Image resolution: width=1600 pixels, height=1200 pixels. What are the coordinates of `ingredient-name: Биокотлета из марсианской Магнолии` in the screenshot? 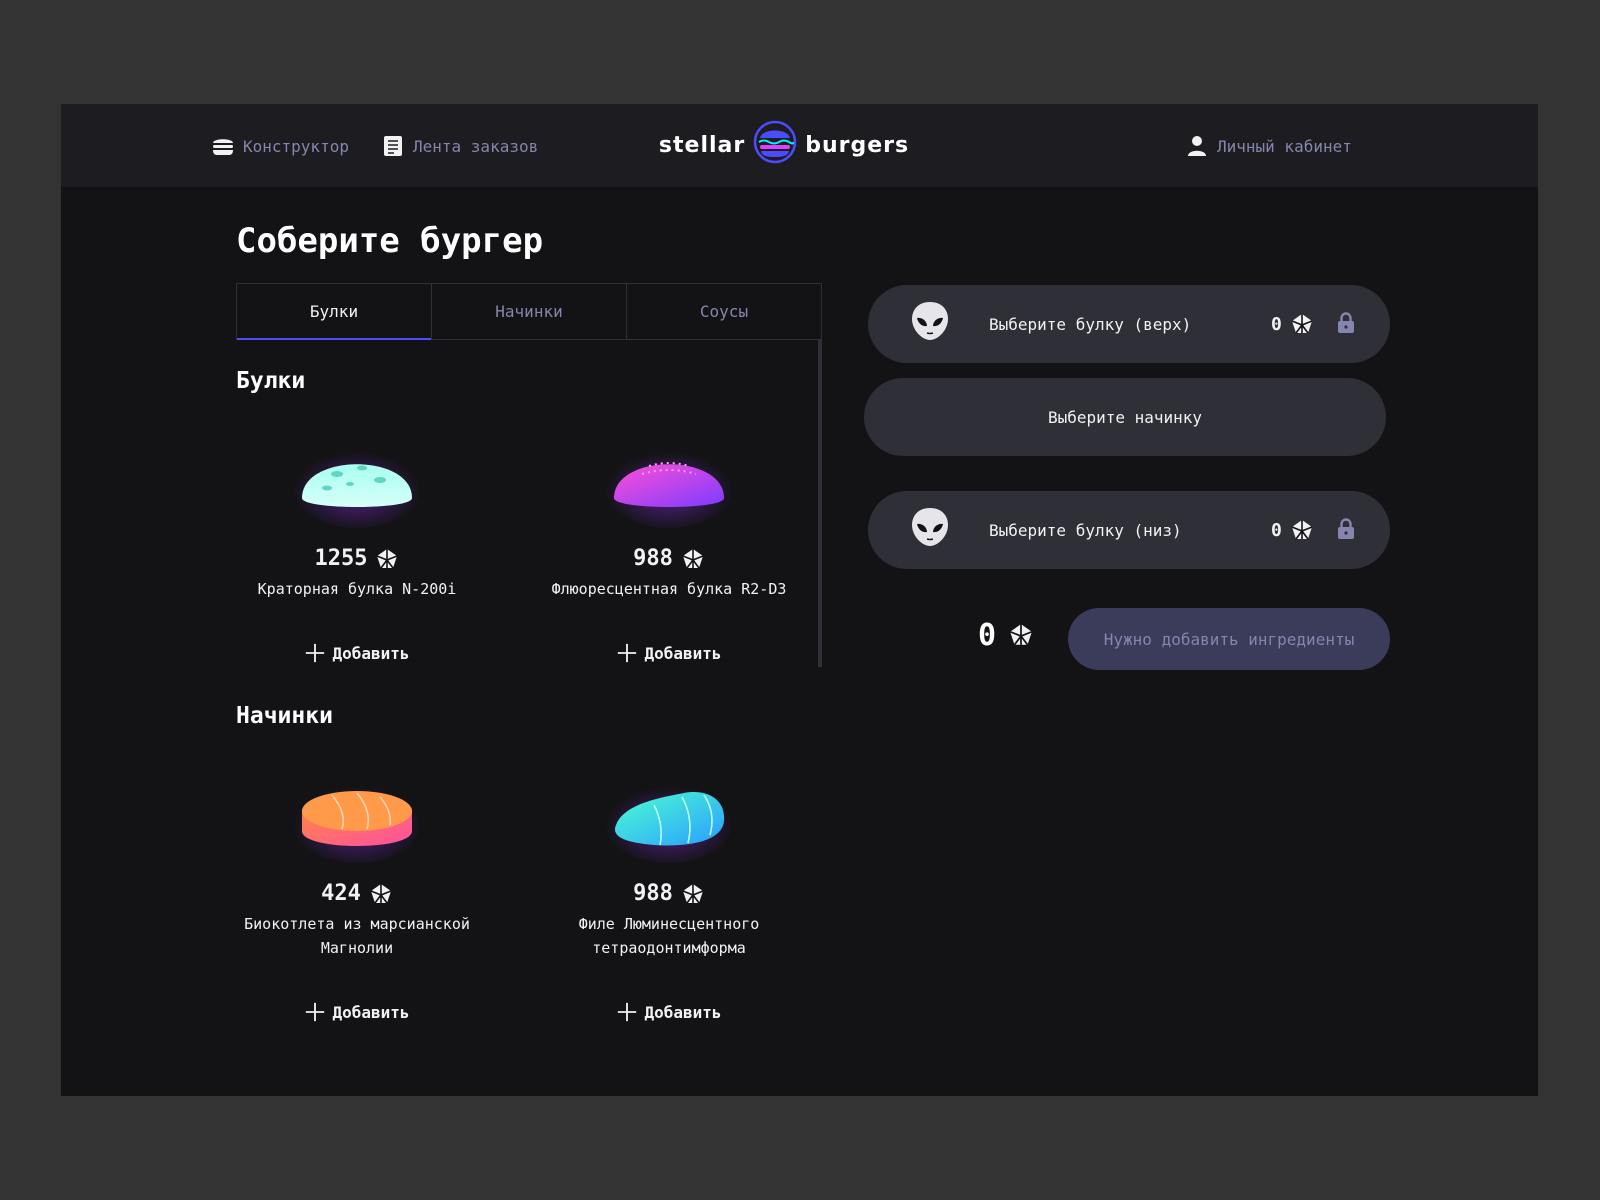 It's located at (357, 936).